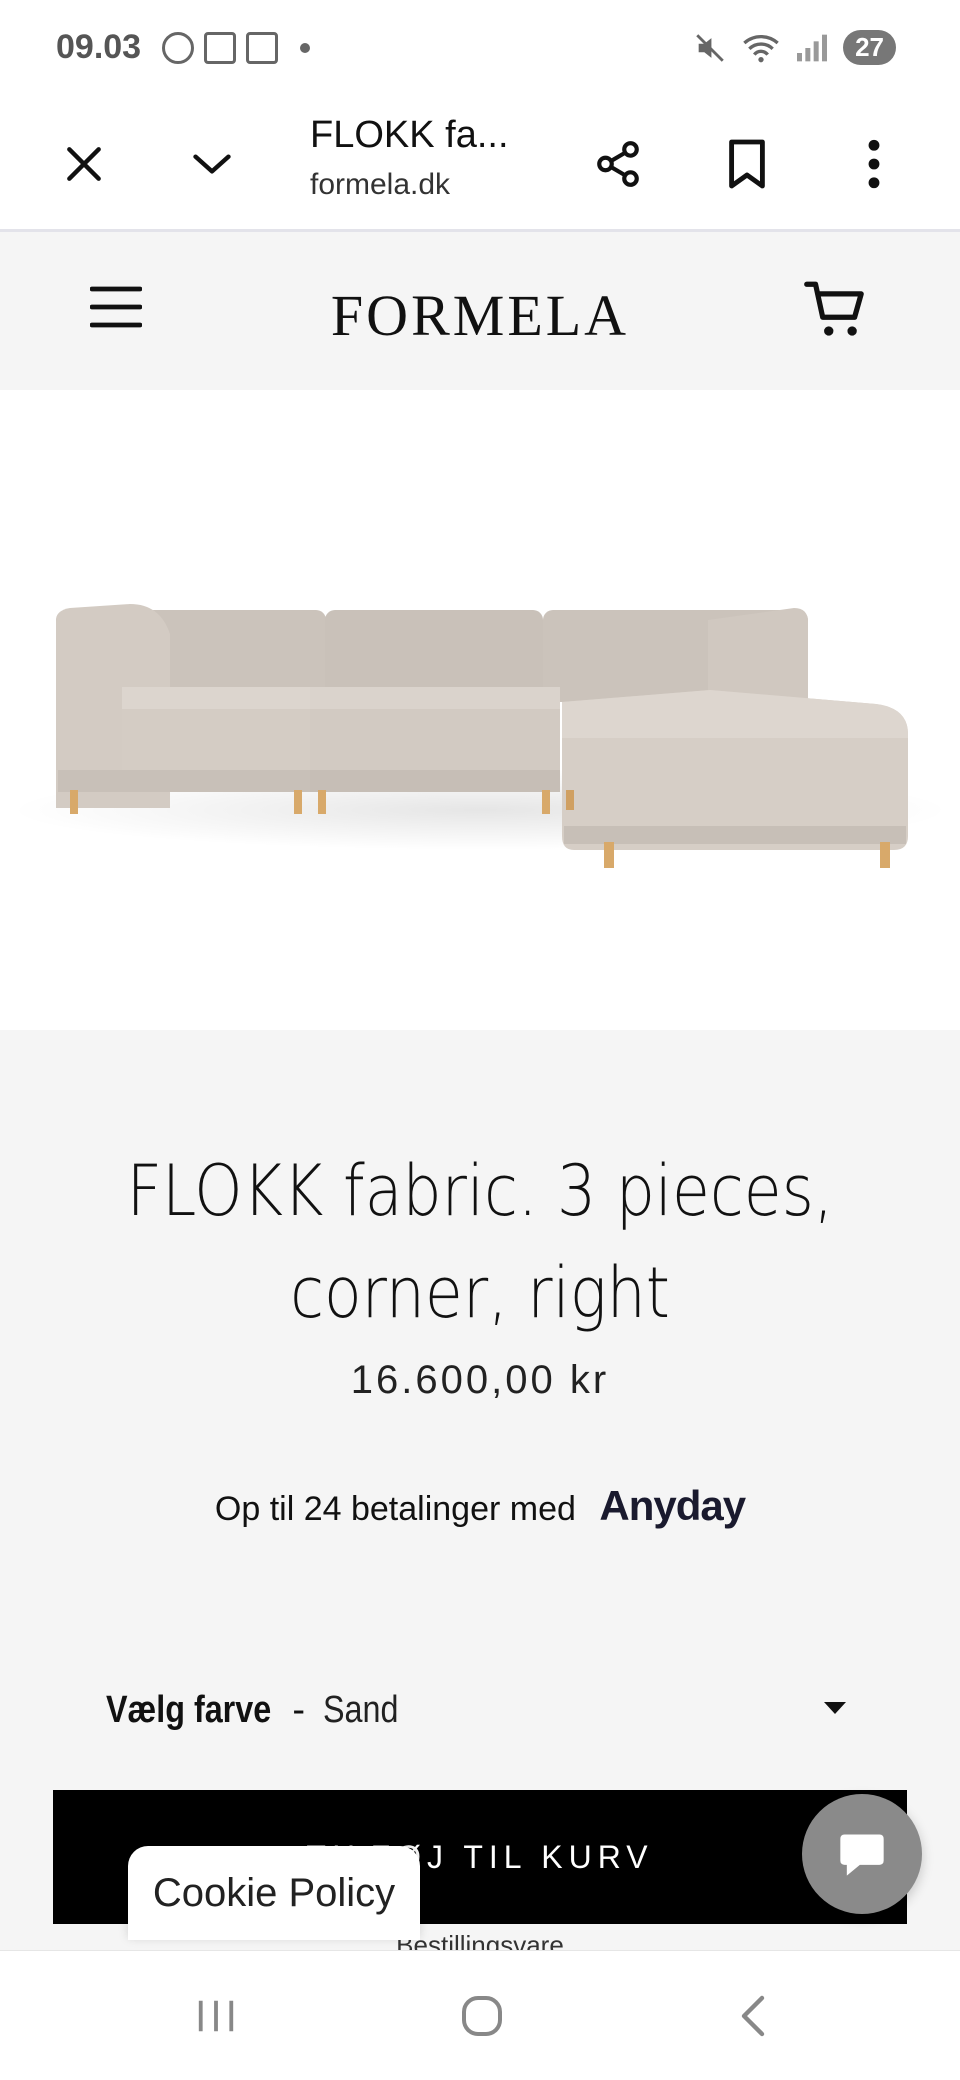 The image size is (960, 2080). I want to click on color-select-label: Vælg farve, so click(189, 1709).